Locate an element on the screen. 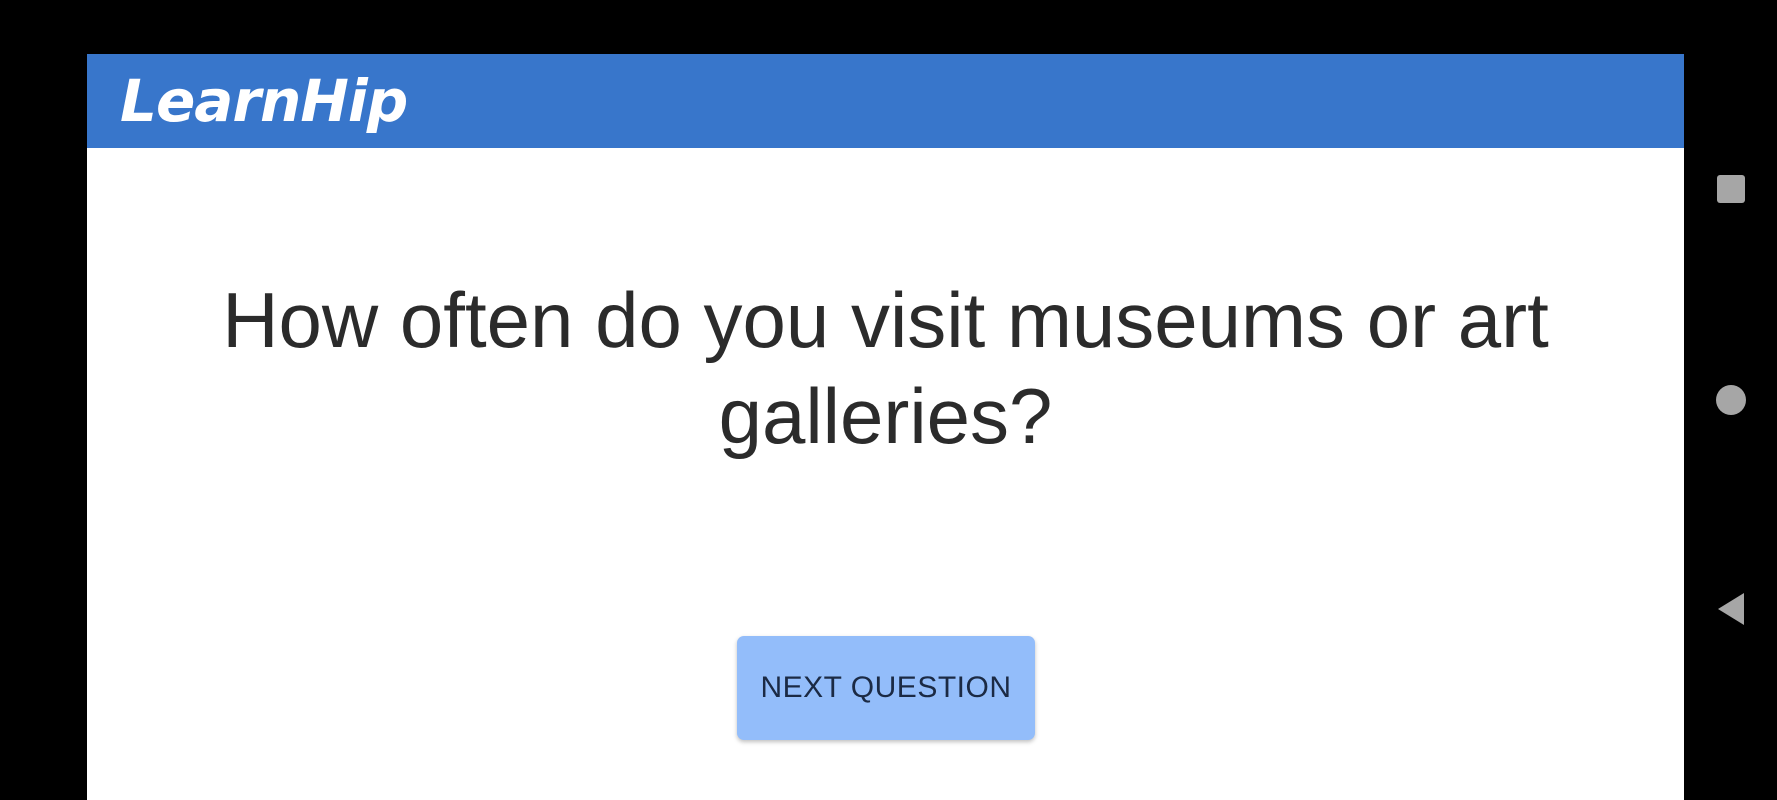 This screenshot has height=800, width=1777. back-button is located at coordinates (1730, 609).